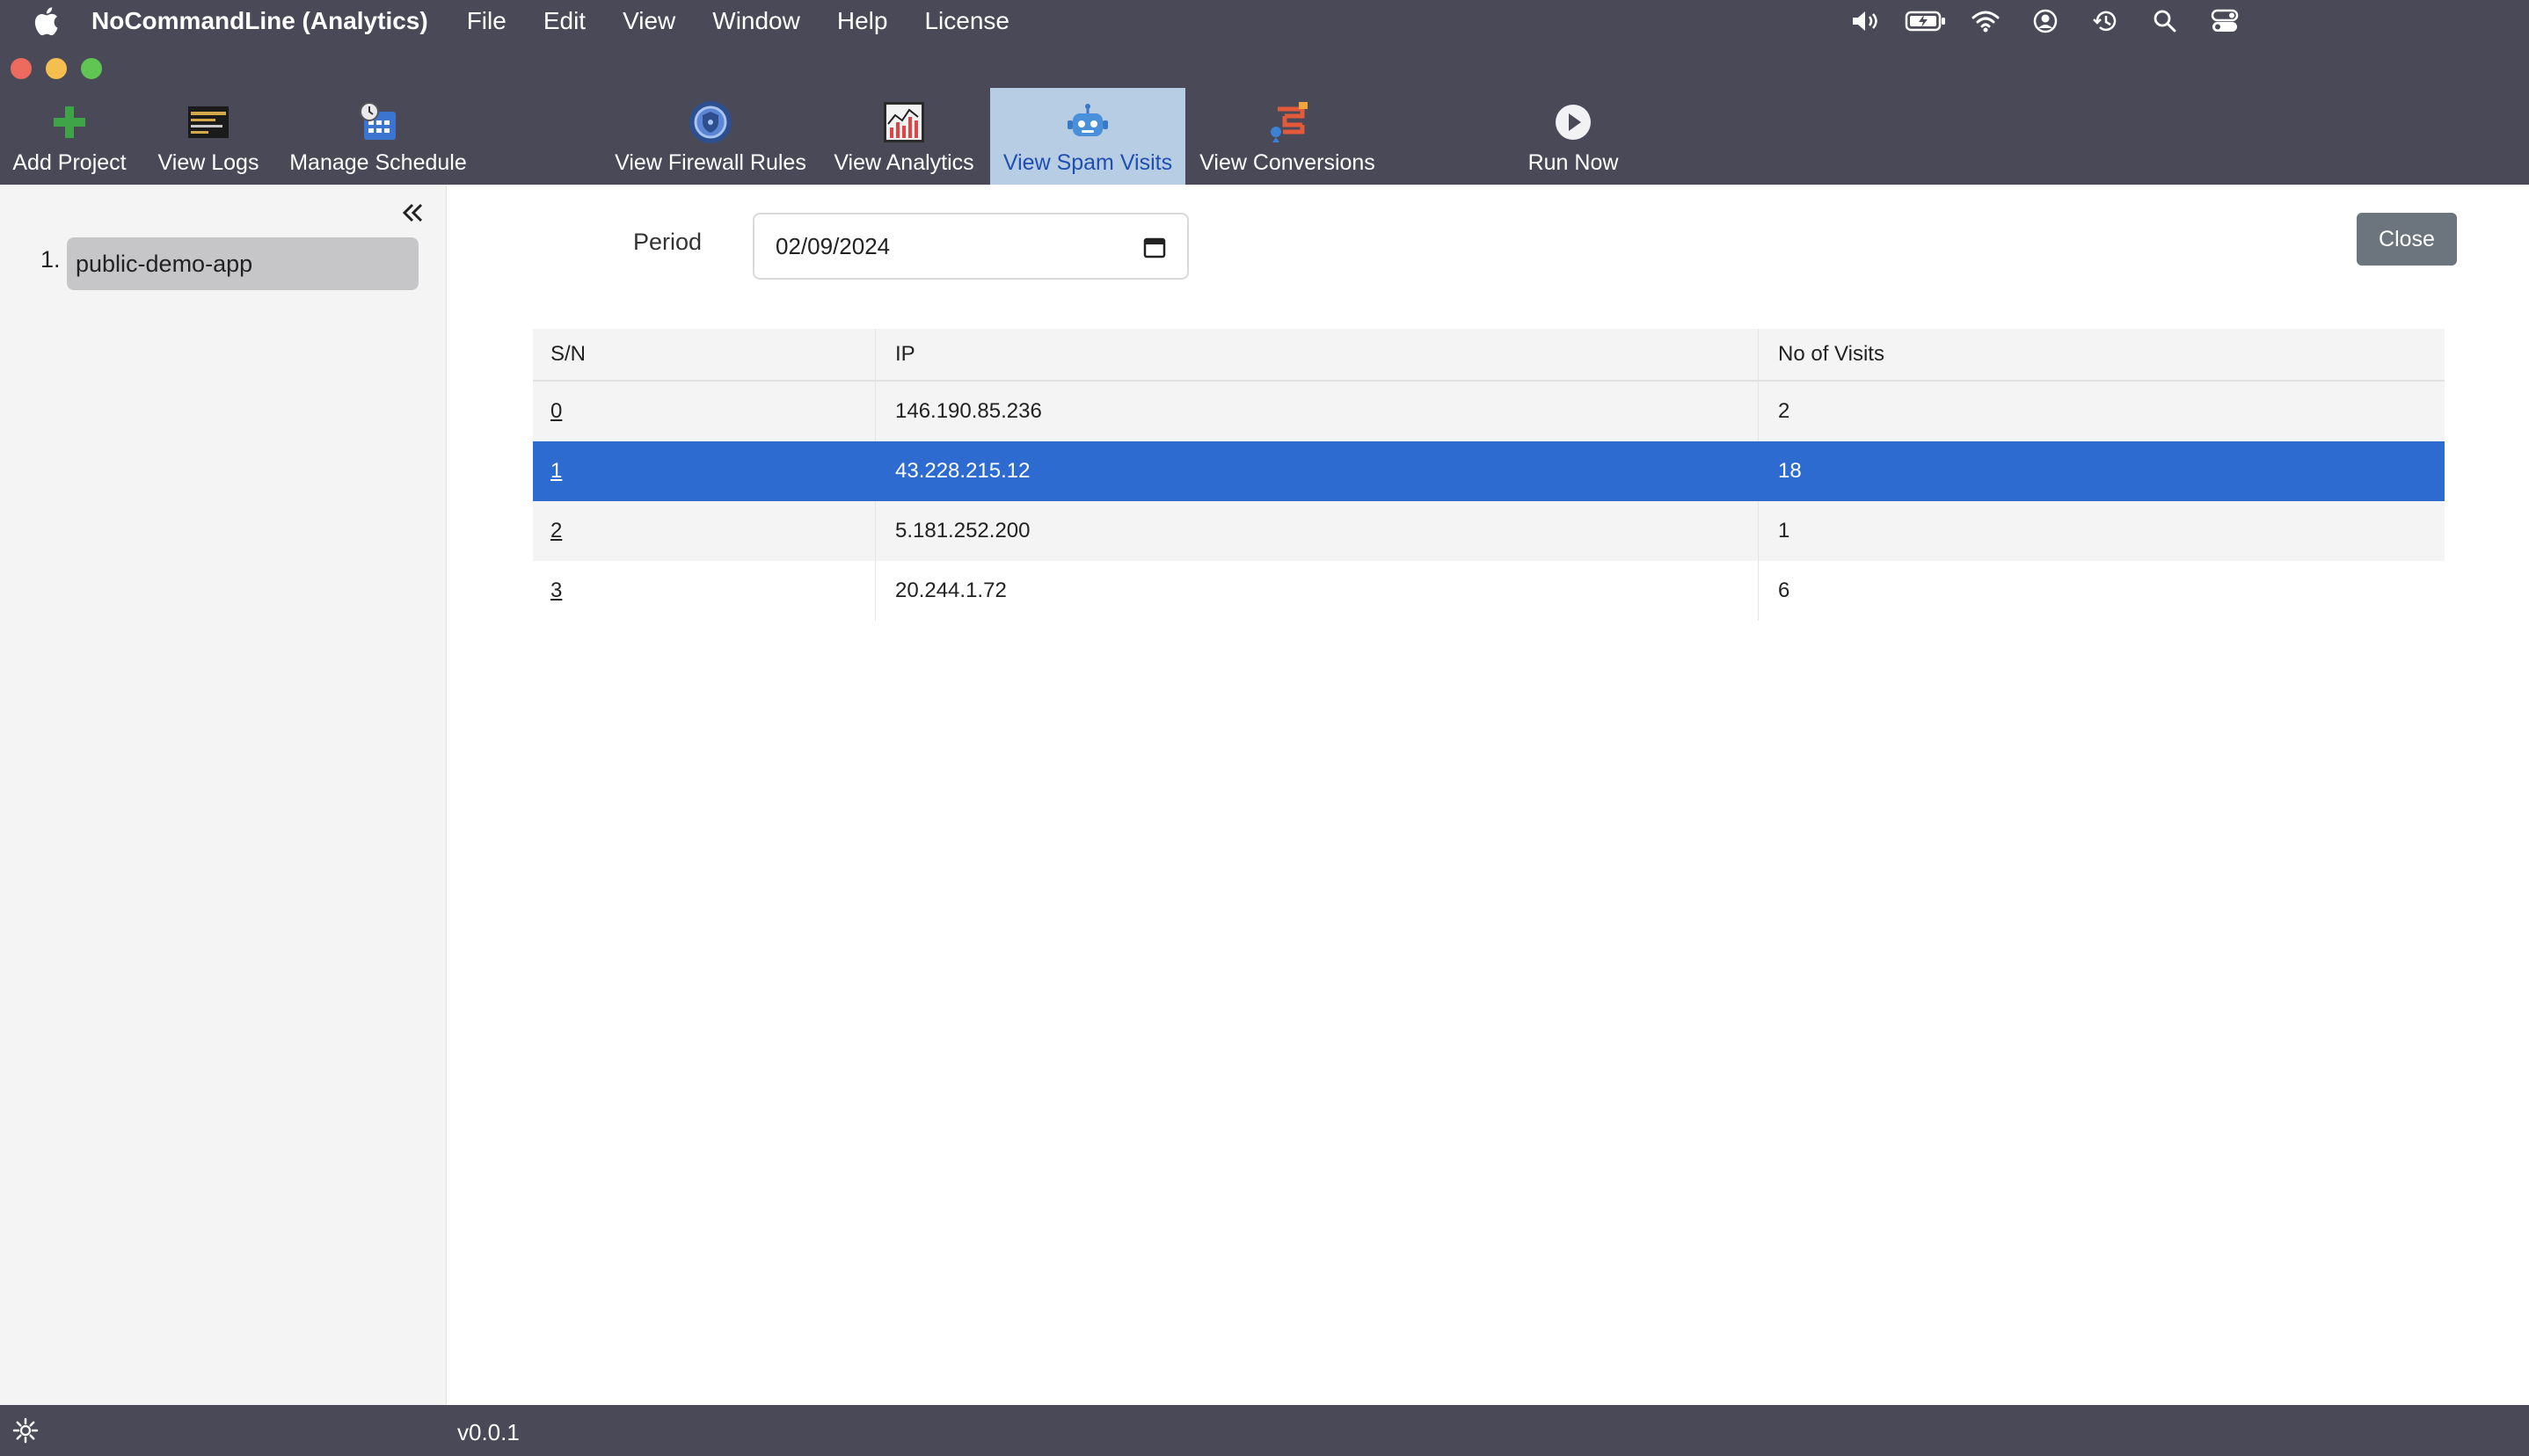  Describe the element at coordinates (668, 242) in the screenshot. I see `period-label: Period` at that location.